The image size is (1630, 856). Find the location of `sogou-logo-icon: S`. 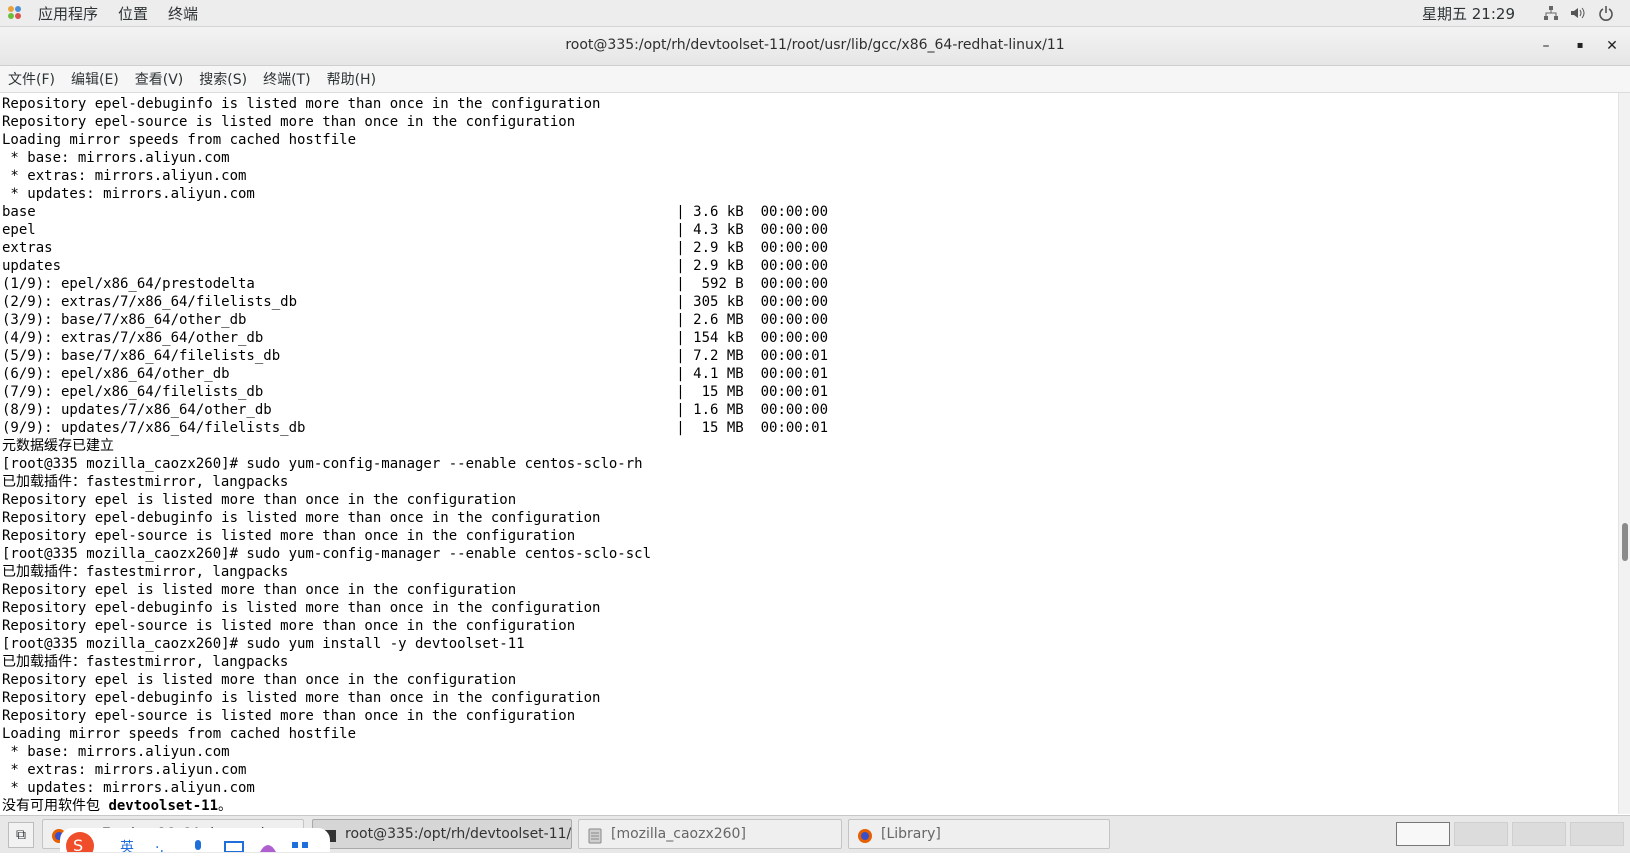

sogou-logo-icon: S is located at coordinates (80, 844).